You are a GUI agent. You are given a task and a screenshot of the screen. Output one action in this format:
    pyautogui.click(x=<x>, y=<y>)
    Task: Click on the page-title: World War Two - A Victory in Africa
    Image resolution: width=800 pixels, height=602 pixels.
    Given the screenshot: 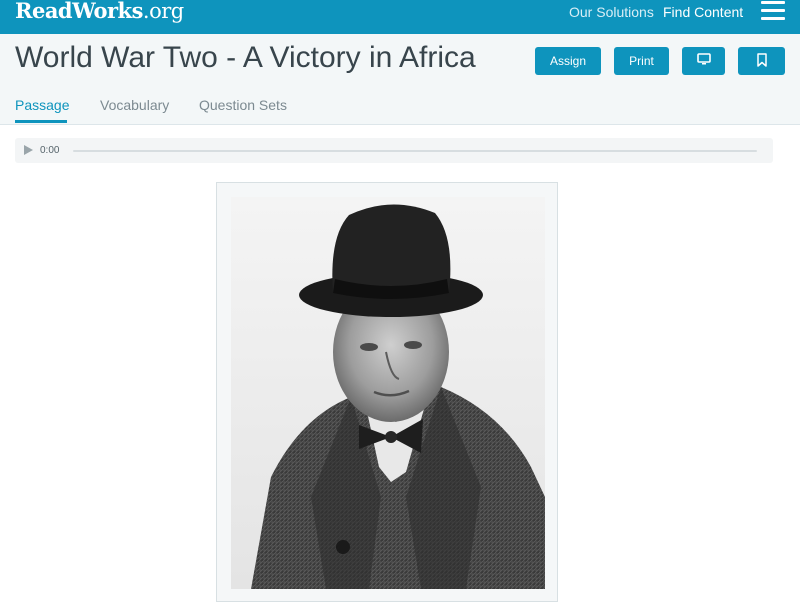 What is the action you would take?
    pyautogui.click(x=245, y=57)
    